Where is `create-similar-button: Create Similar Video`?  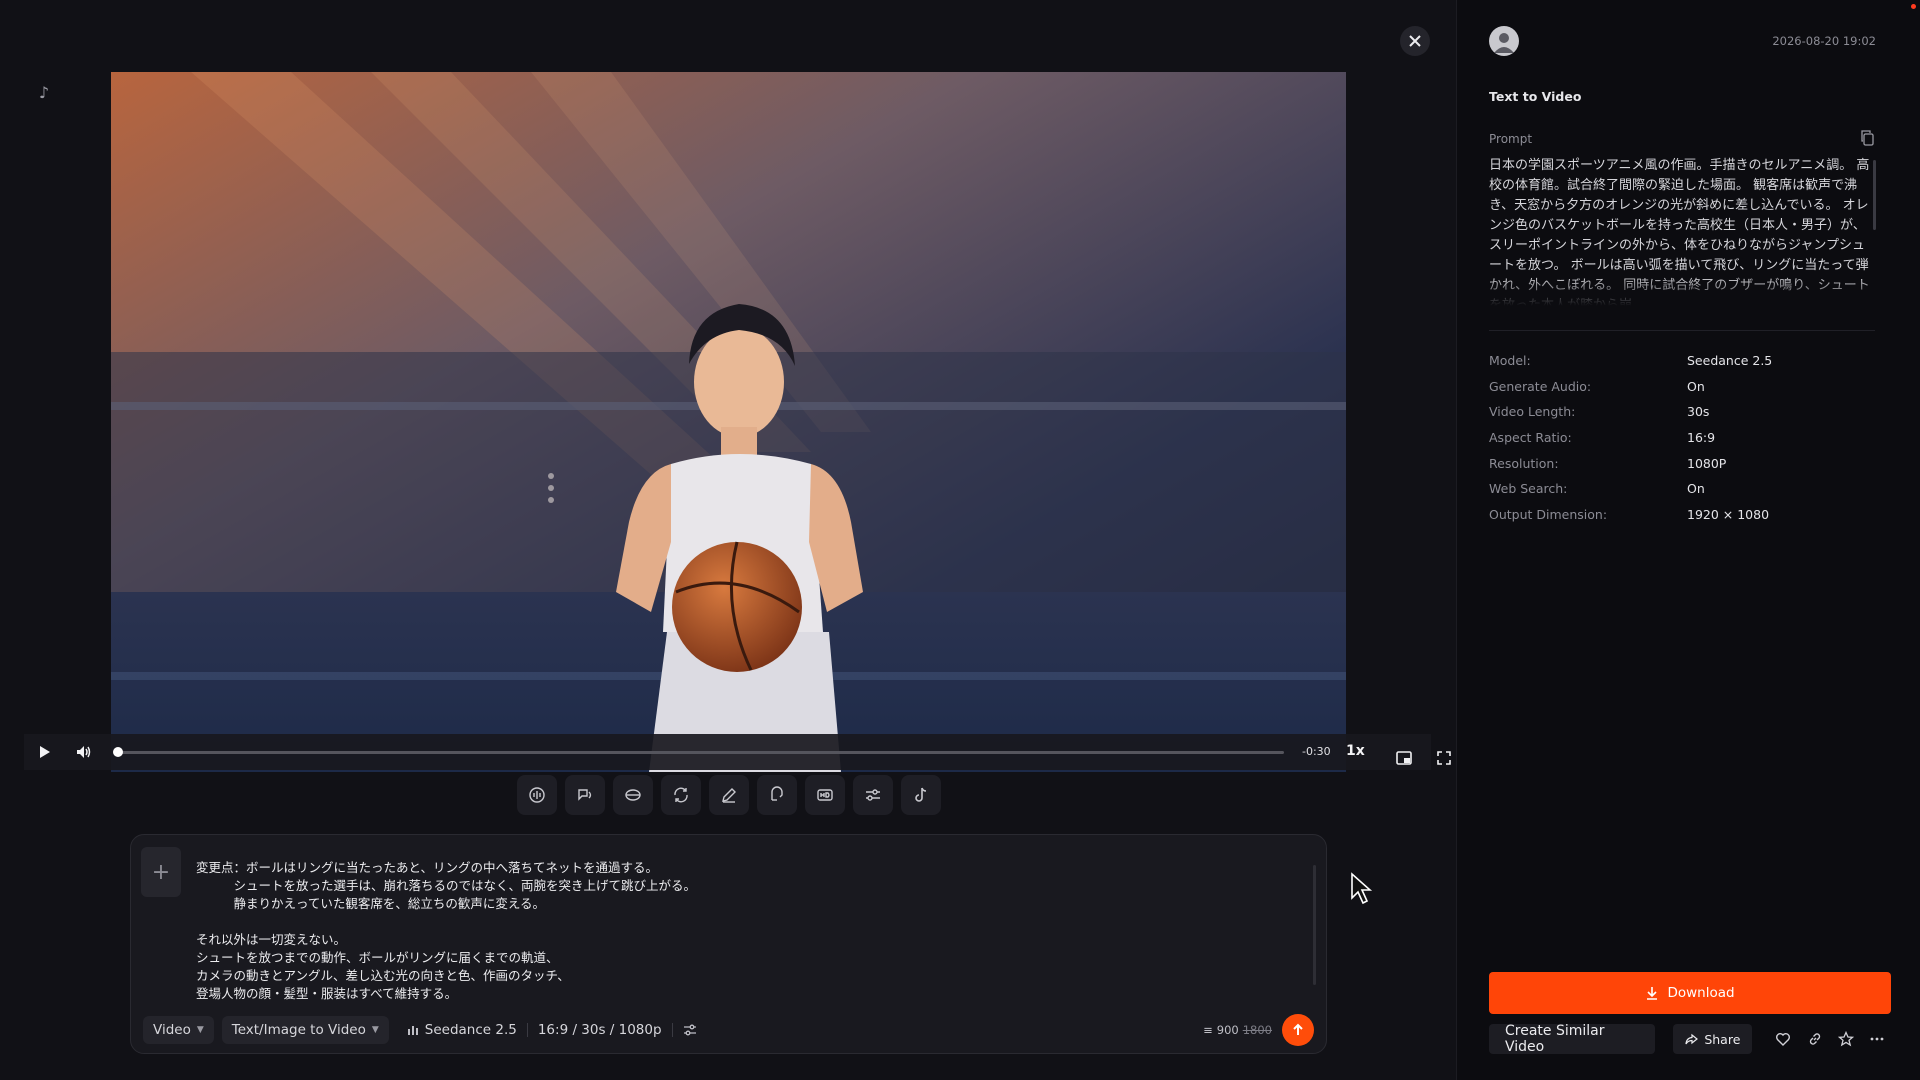 create-similar-button: Create Similar Video is located at coordinates (1572, 1039).